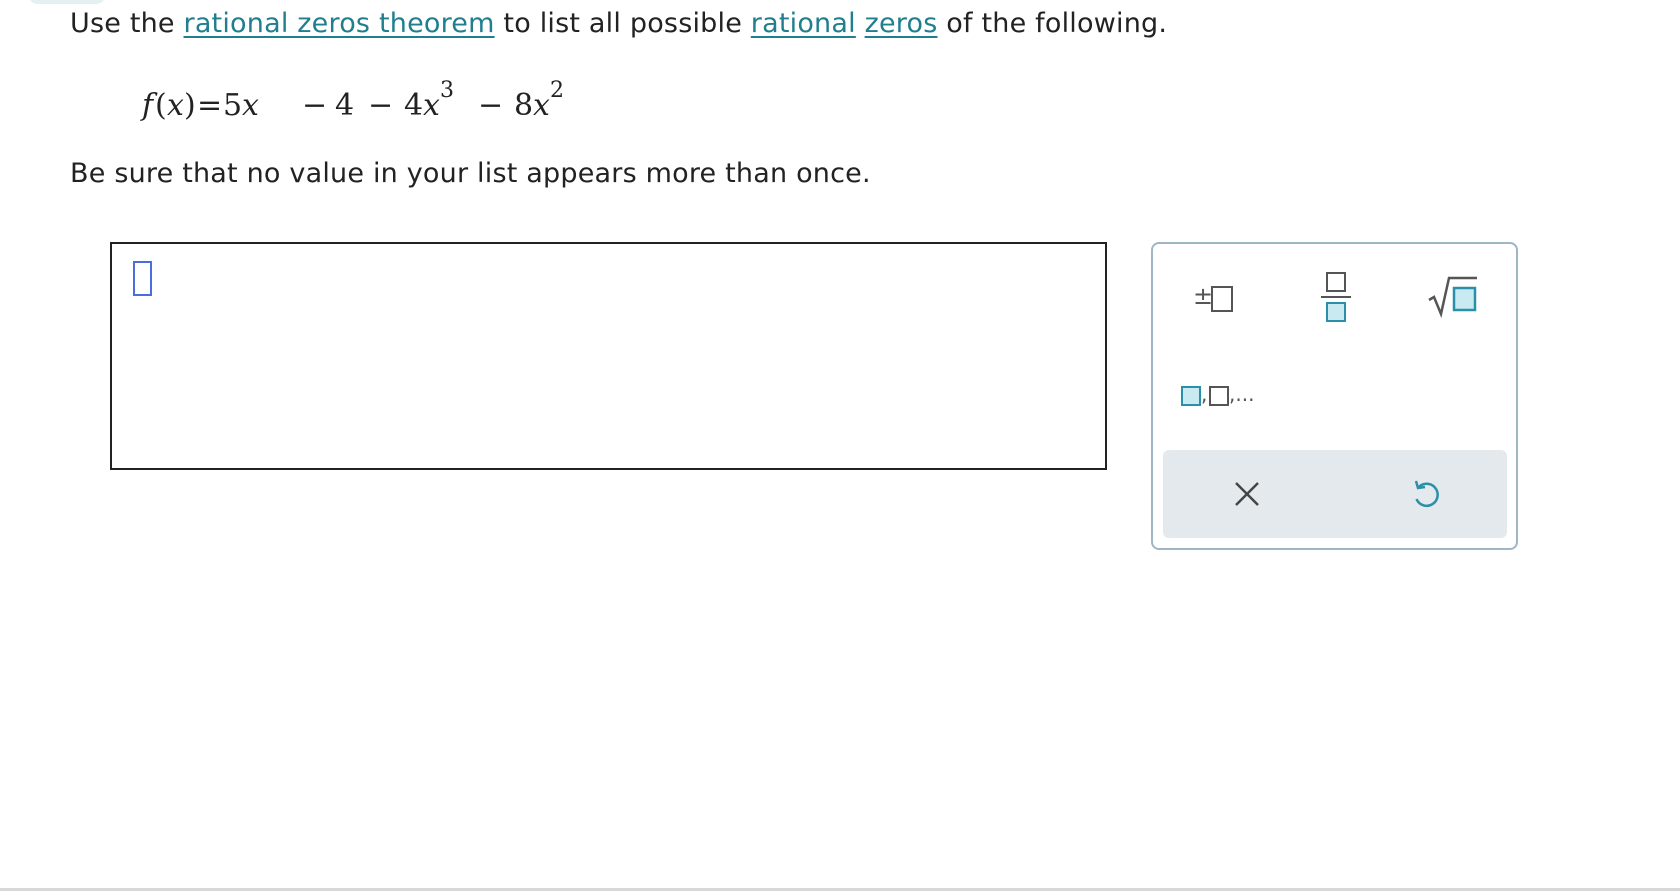 This screenshot has height=892, width=1680. I want to click on eq-rparen: ), so click(190, 105).